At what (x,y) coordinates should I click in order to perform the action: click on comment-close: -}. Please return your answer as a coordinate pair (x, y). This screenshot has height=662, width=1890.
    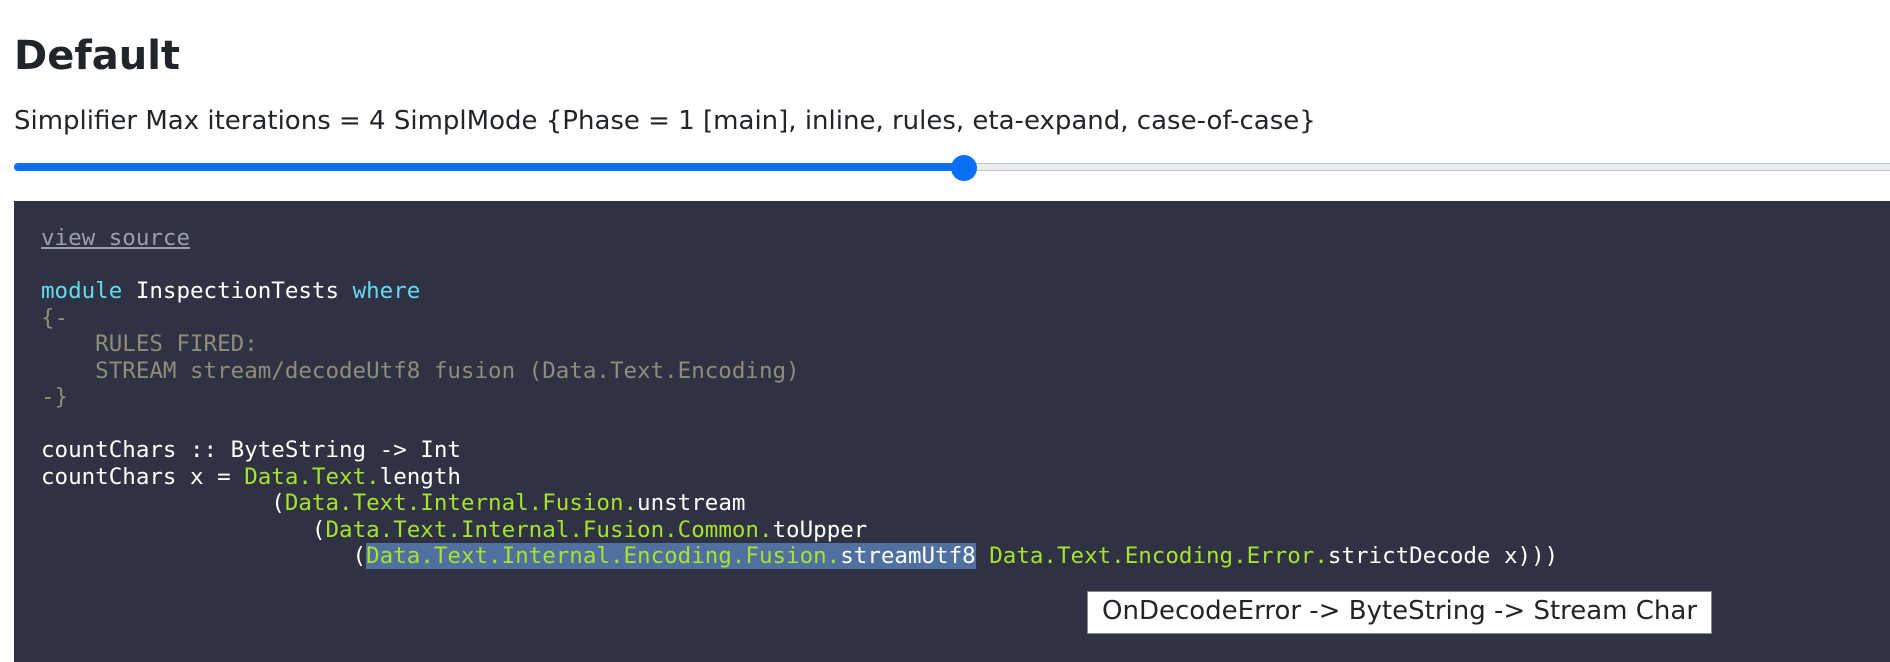
    Looking at the image, I should click on (55, 397).